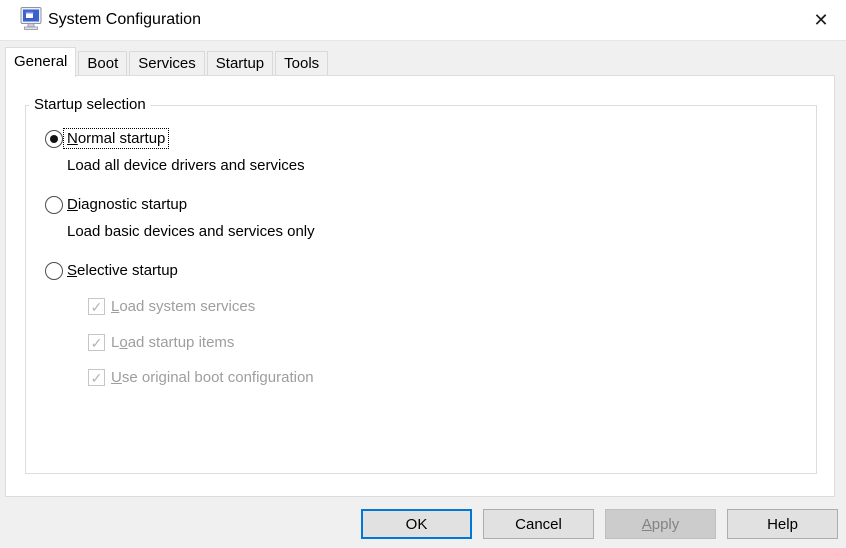 The image size is (846, 548). What do you see at coordinates (124, 19) in the screenshot?
I see `window-title: System Configuration` at bounding box center [124, 19].